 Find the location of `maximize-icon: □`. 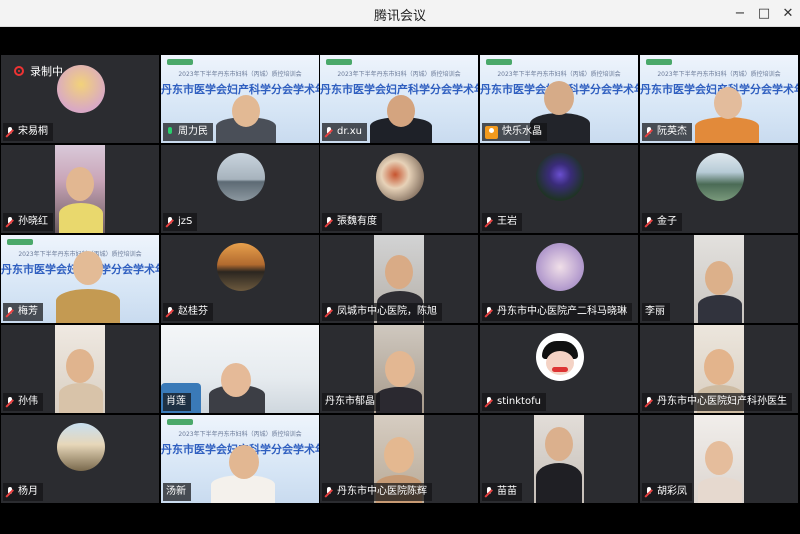

maximize-icon: □ is located at coordinates (764, 13).